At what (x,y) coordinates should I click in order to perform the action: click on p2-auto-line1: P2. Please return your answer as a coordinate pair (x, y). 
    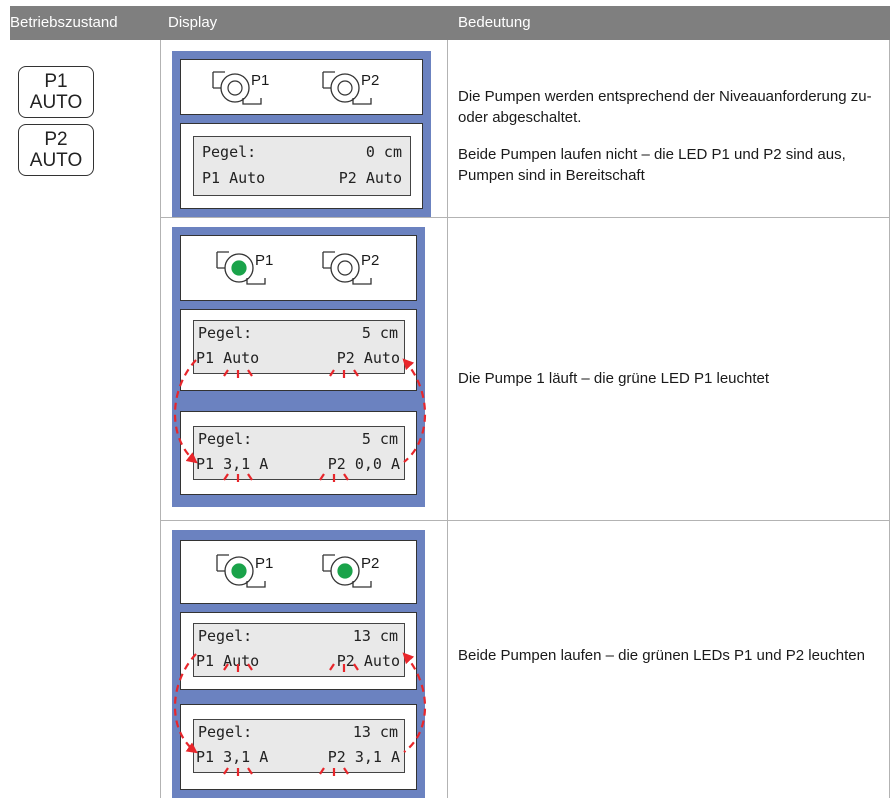
    Looking at the image, I should click on (56, 139).